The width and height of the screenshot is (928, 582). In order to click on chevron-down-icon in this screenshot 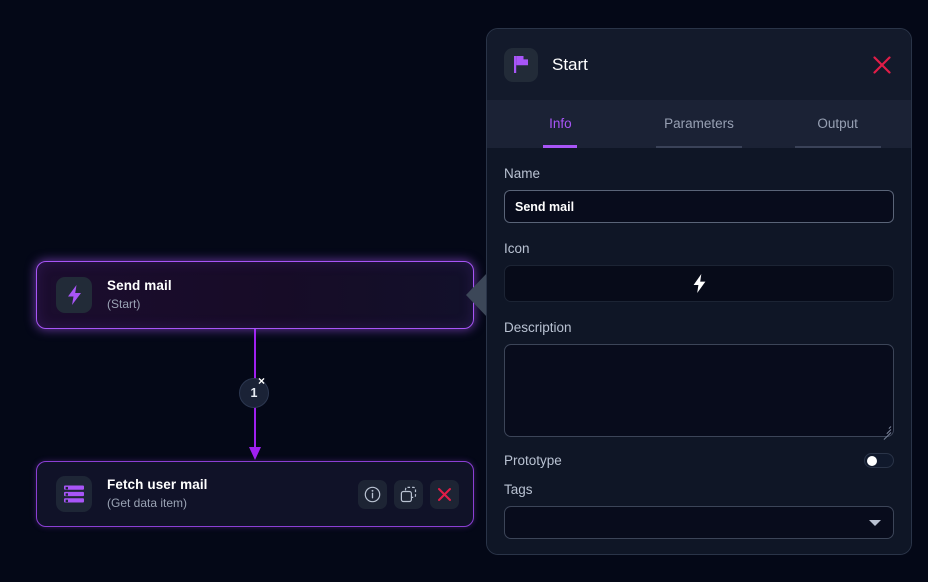, I will do `click(875, 522)`.